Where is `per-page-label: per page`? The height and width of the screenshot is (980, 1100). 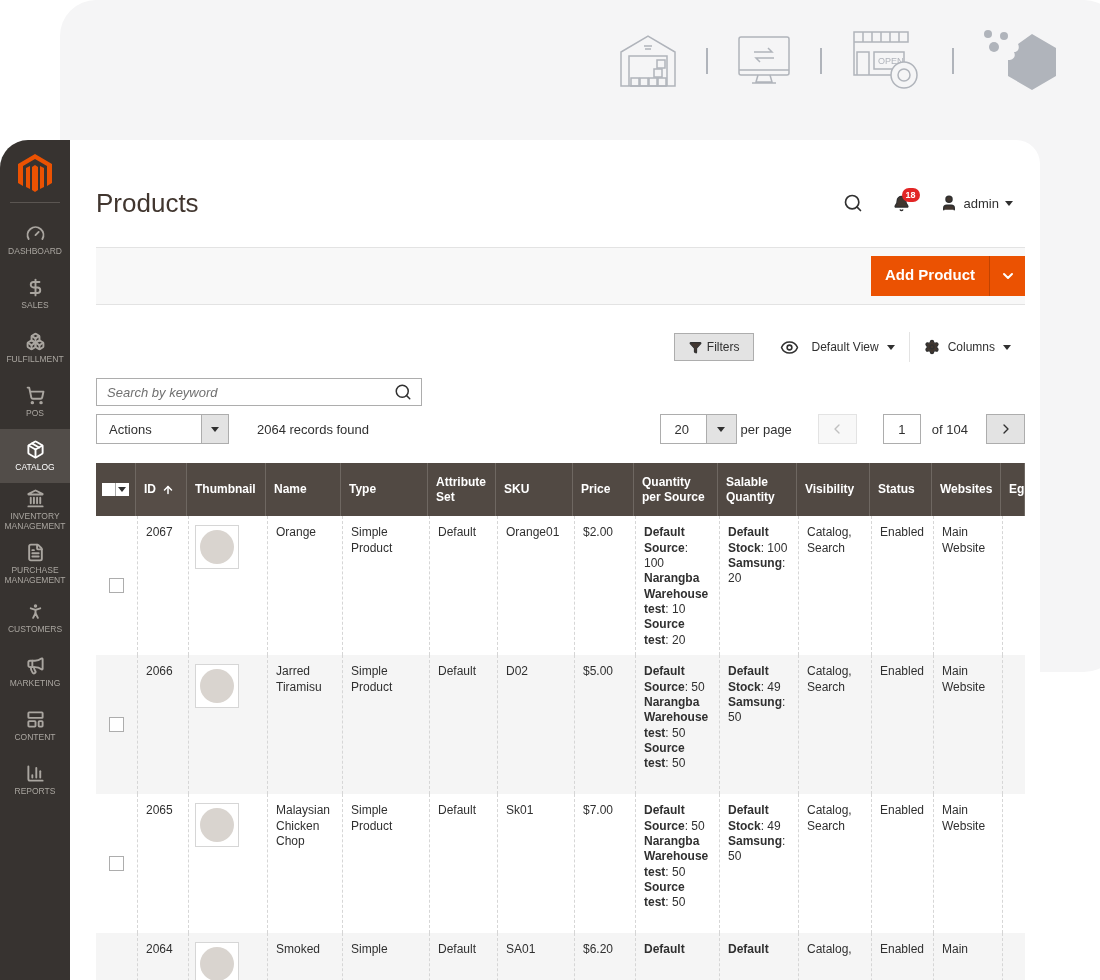 per-page-label: per page is located at coordinates (766, 429).